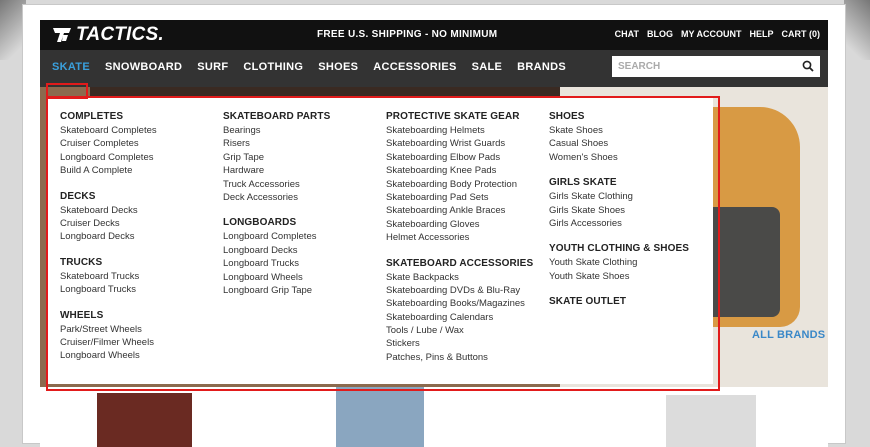 This screenshot has width=870, height=447. I want to click on menu-link: Skate Backpacks, so click(459, 277).